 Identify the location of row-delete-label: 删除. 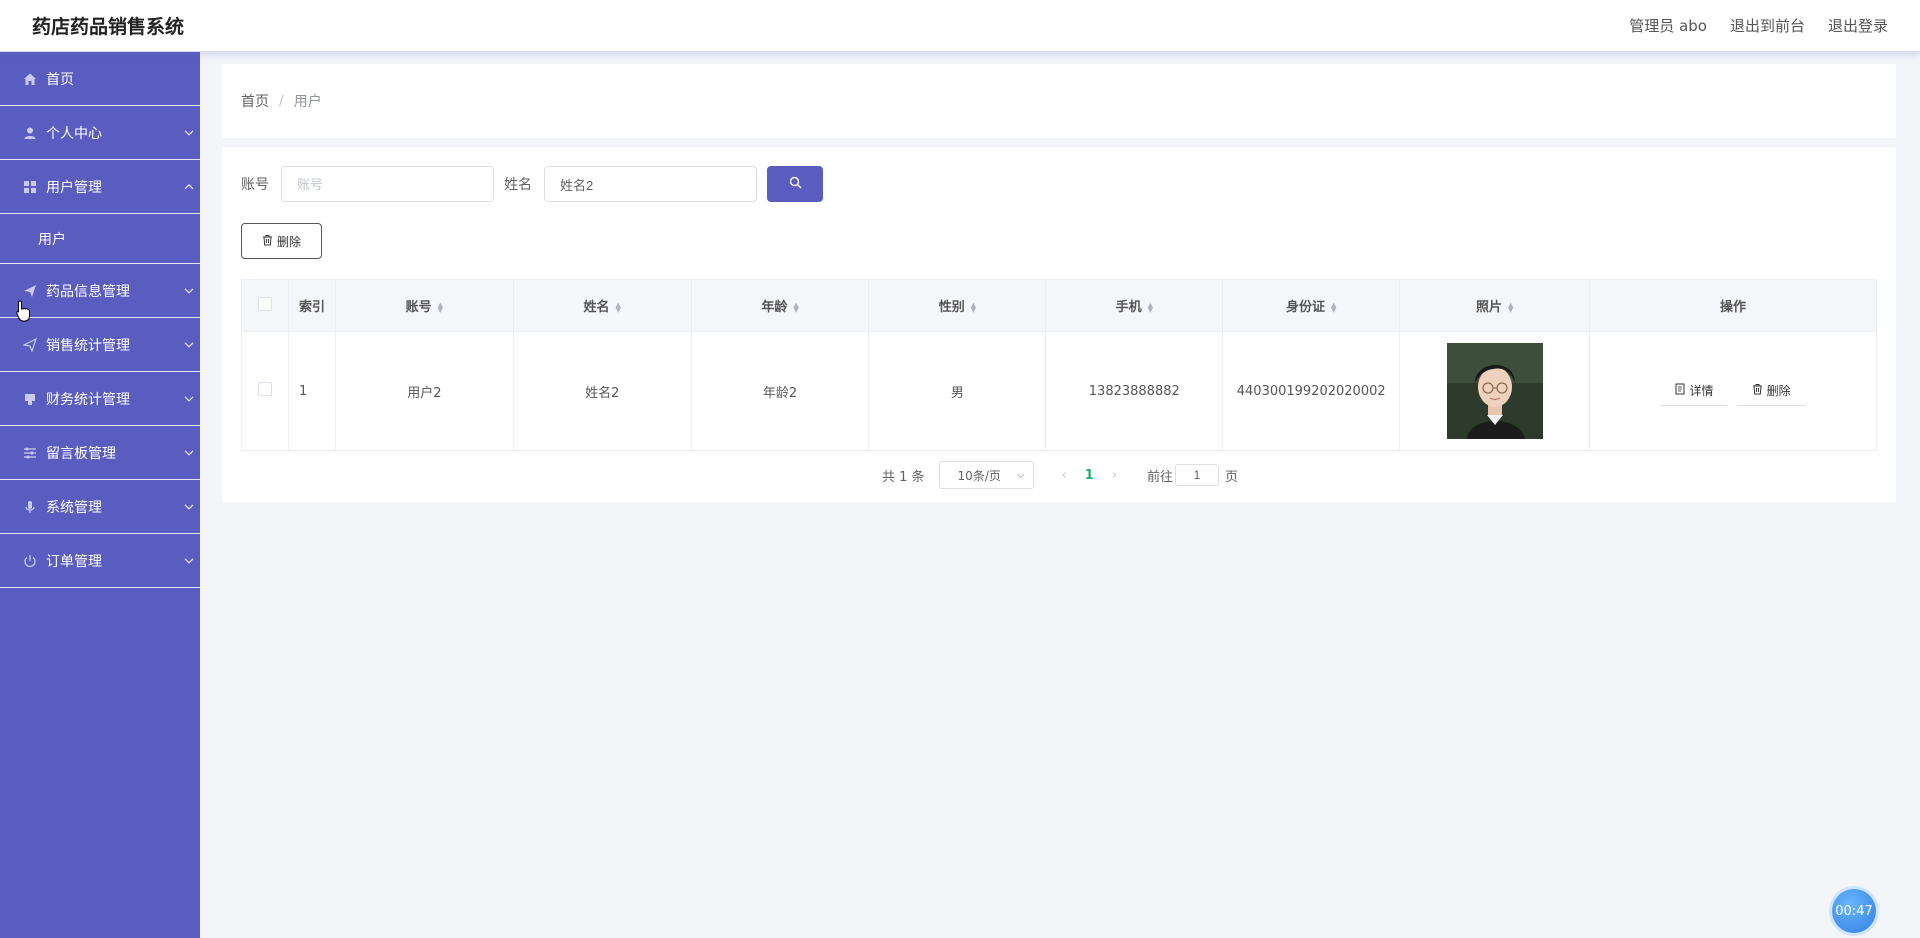
(1778, 391).